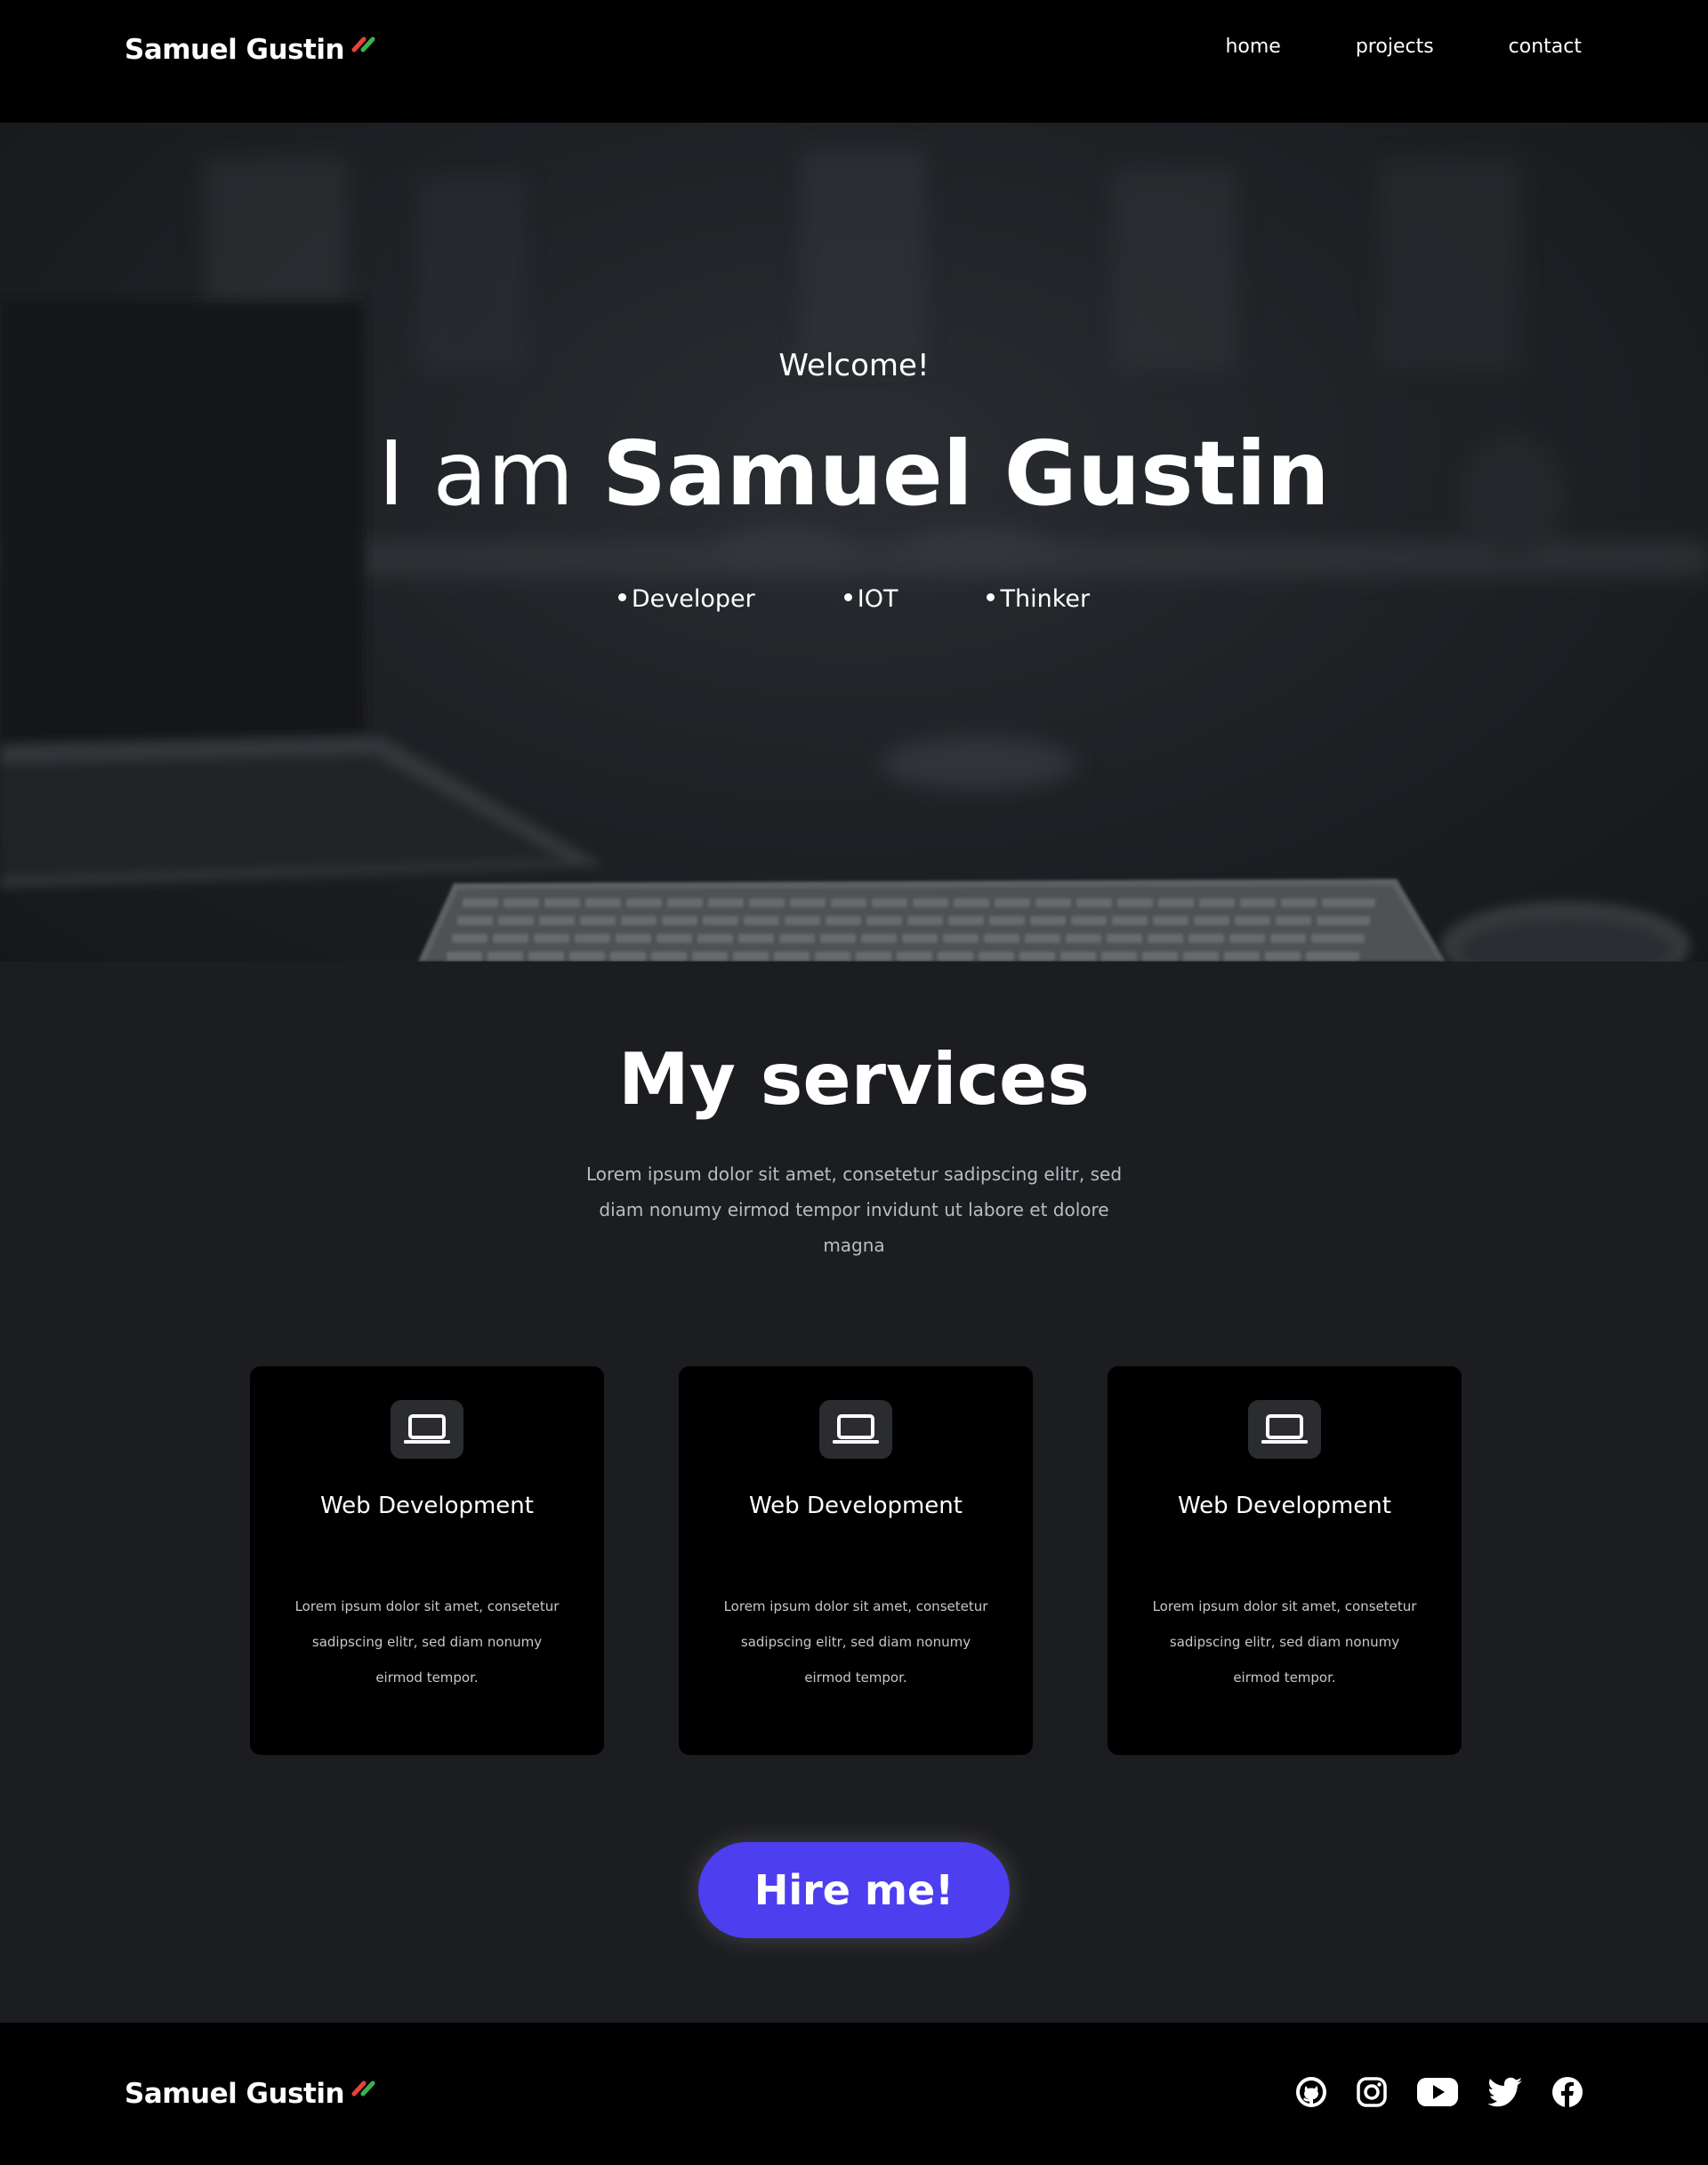  What do you see at coordinates (854, 365) in the screenshot?
I see `hero-welcome: Welcome!` at bounding box center [854, 365].